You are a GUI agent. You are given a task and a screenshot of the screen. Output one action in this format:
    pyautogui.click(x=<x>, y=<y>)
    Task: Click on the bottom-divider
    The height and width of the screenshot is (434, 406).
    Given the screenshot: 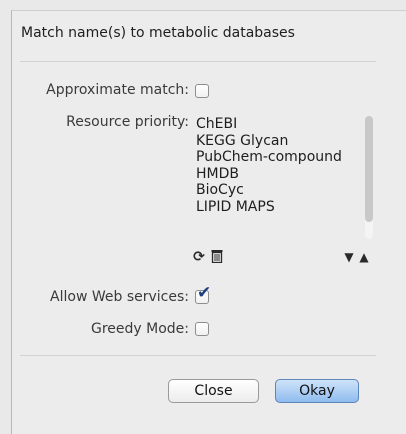 What is the action you would take?
    pyautogui.click(x=198, y=355)
    